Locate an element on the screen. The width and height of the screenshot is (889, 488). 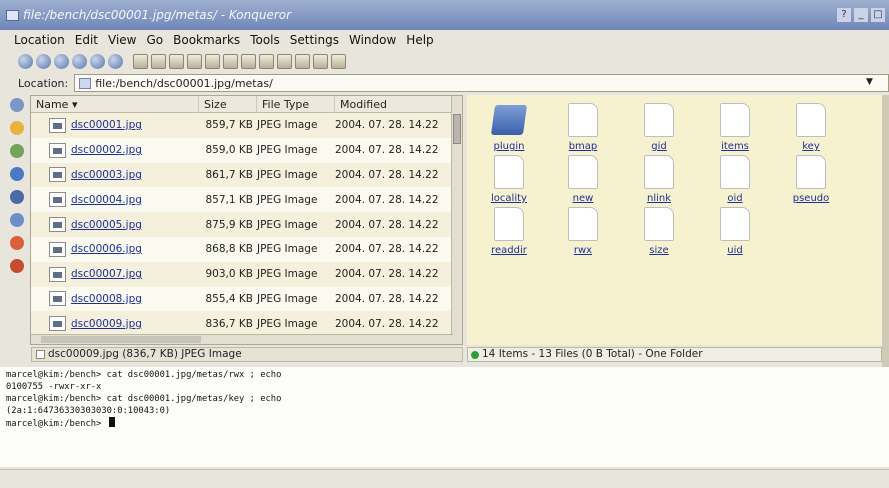
menu-view: View is located at coordinates (122, 40).